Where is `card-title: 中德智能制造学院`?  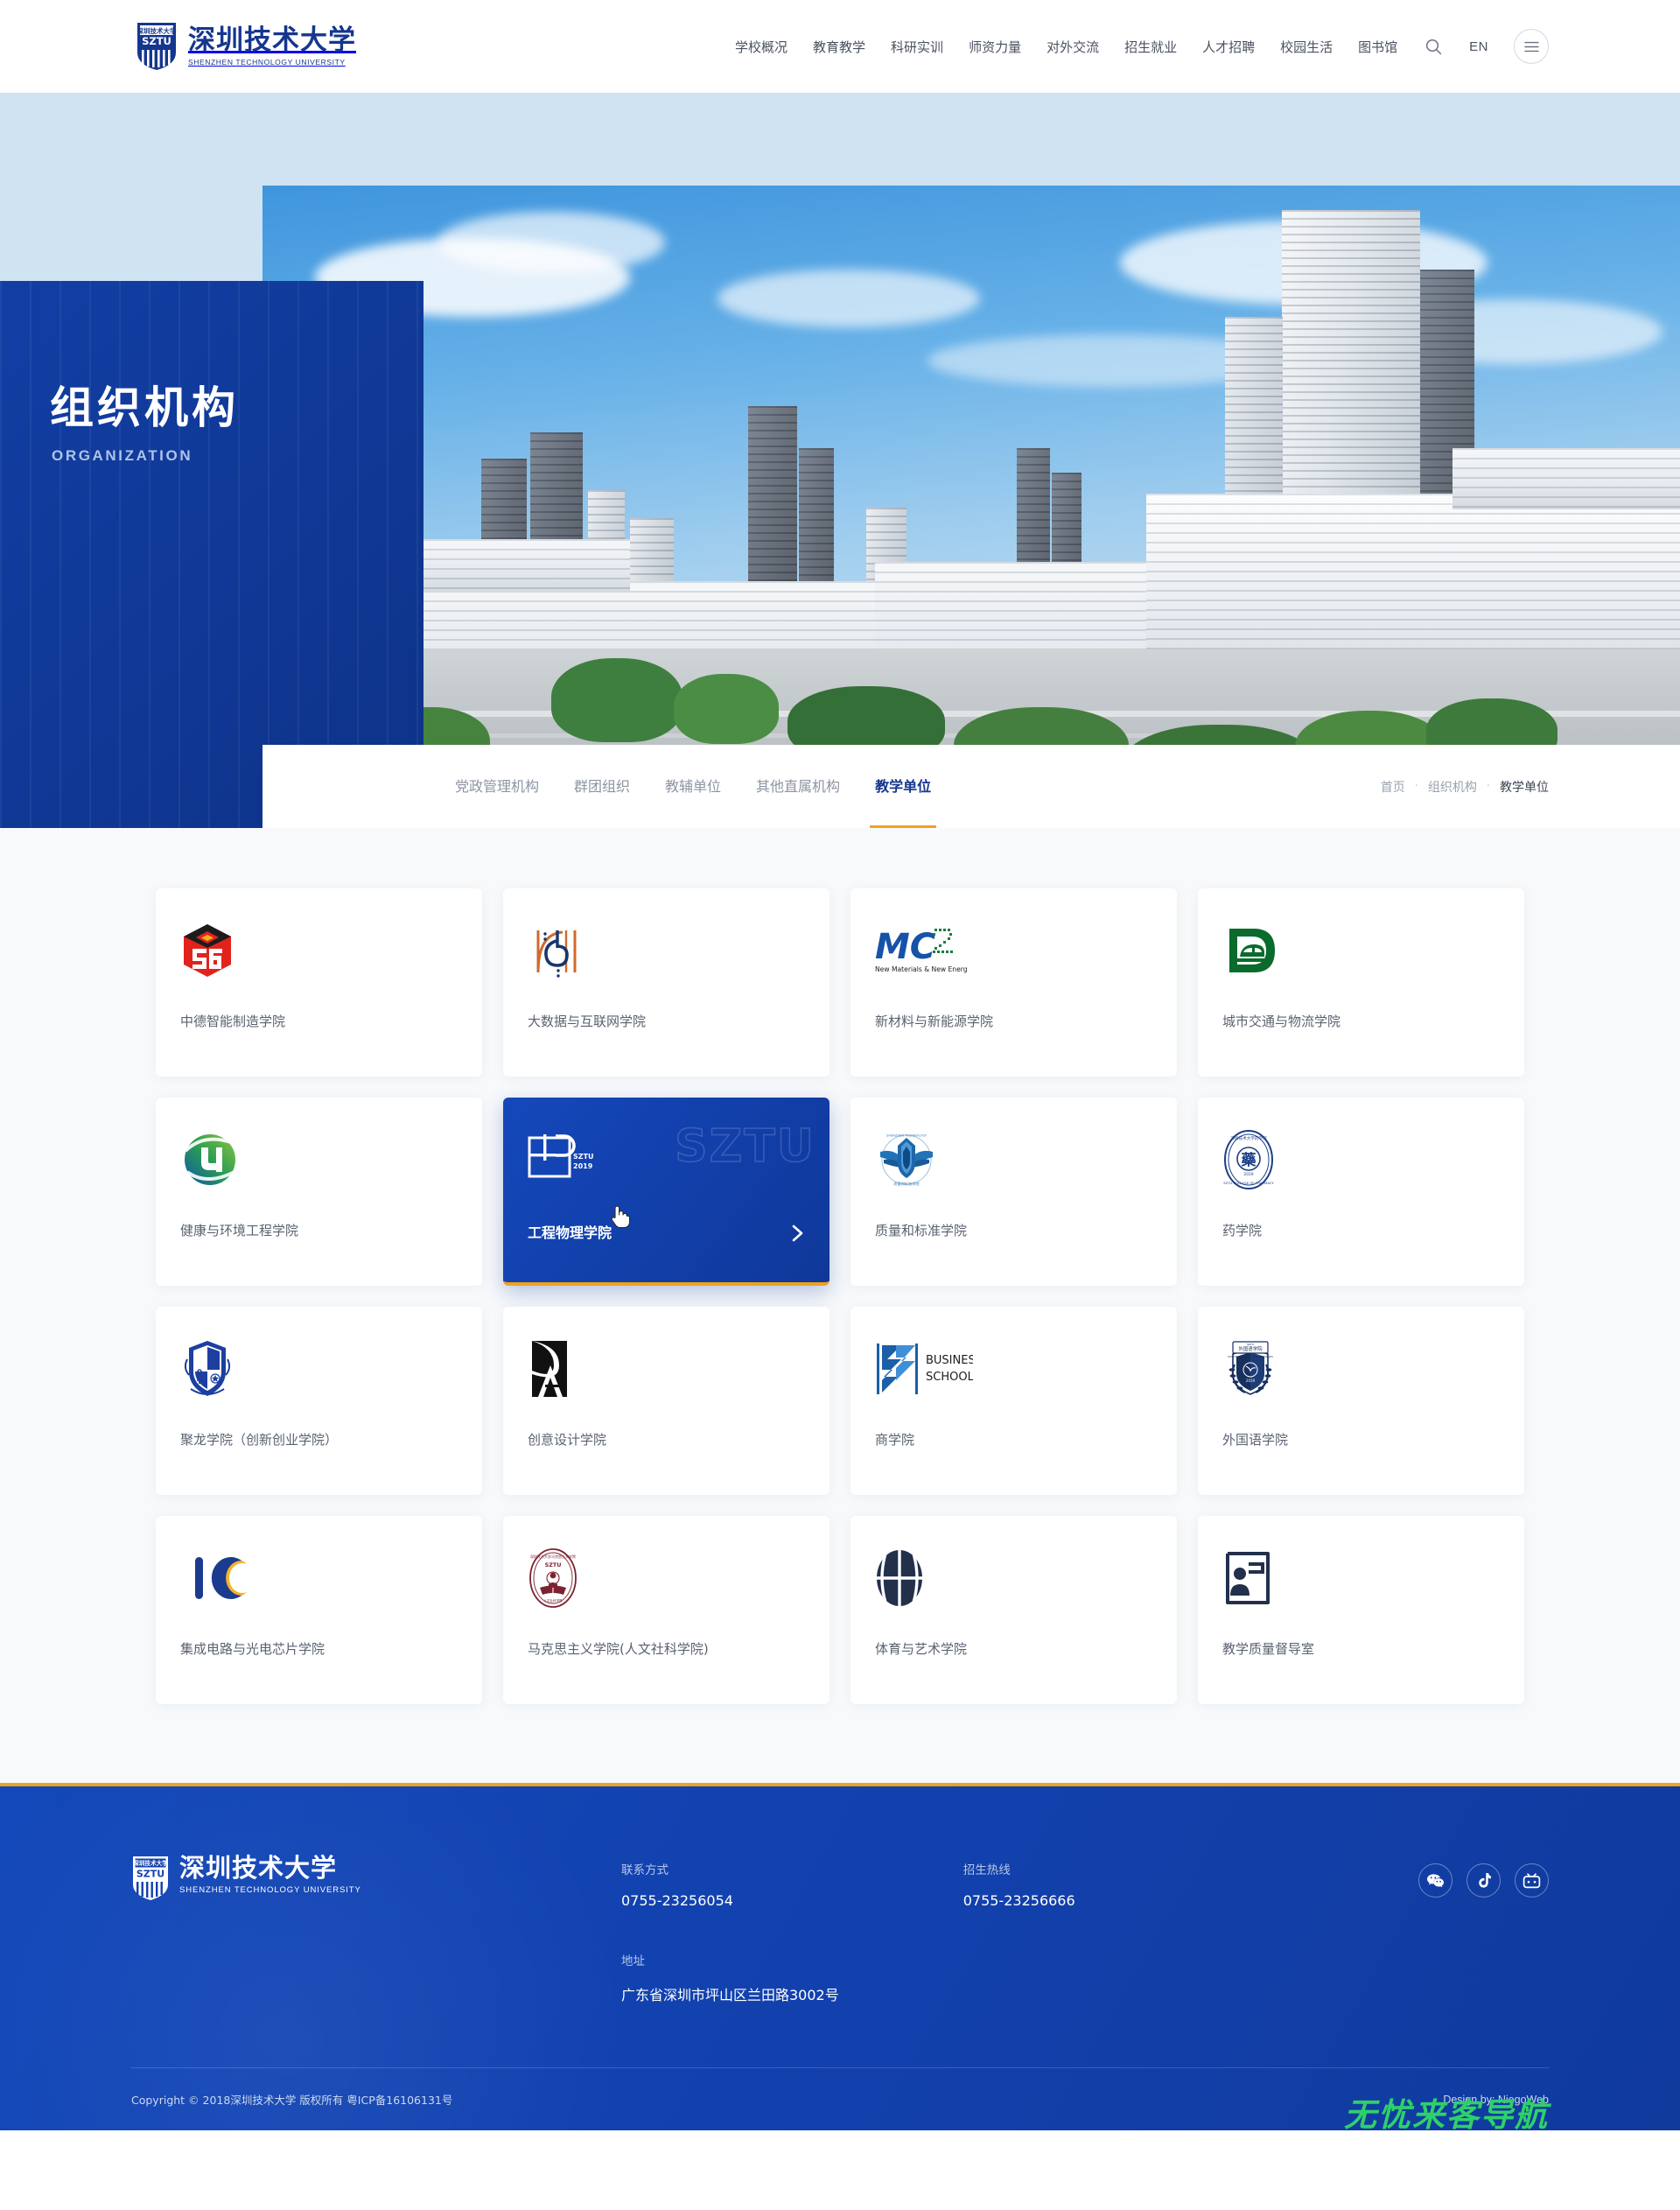
card-title: 中德智能制造学院 is located at coordinates (233, 1021).